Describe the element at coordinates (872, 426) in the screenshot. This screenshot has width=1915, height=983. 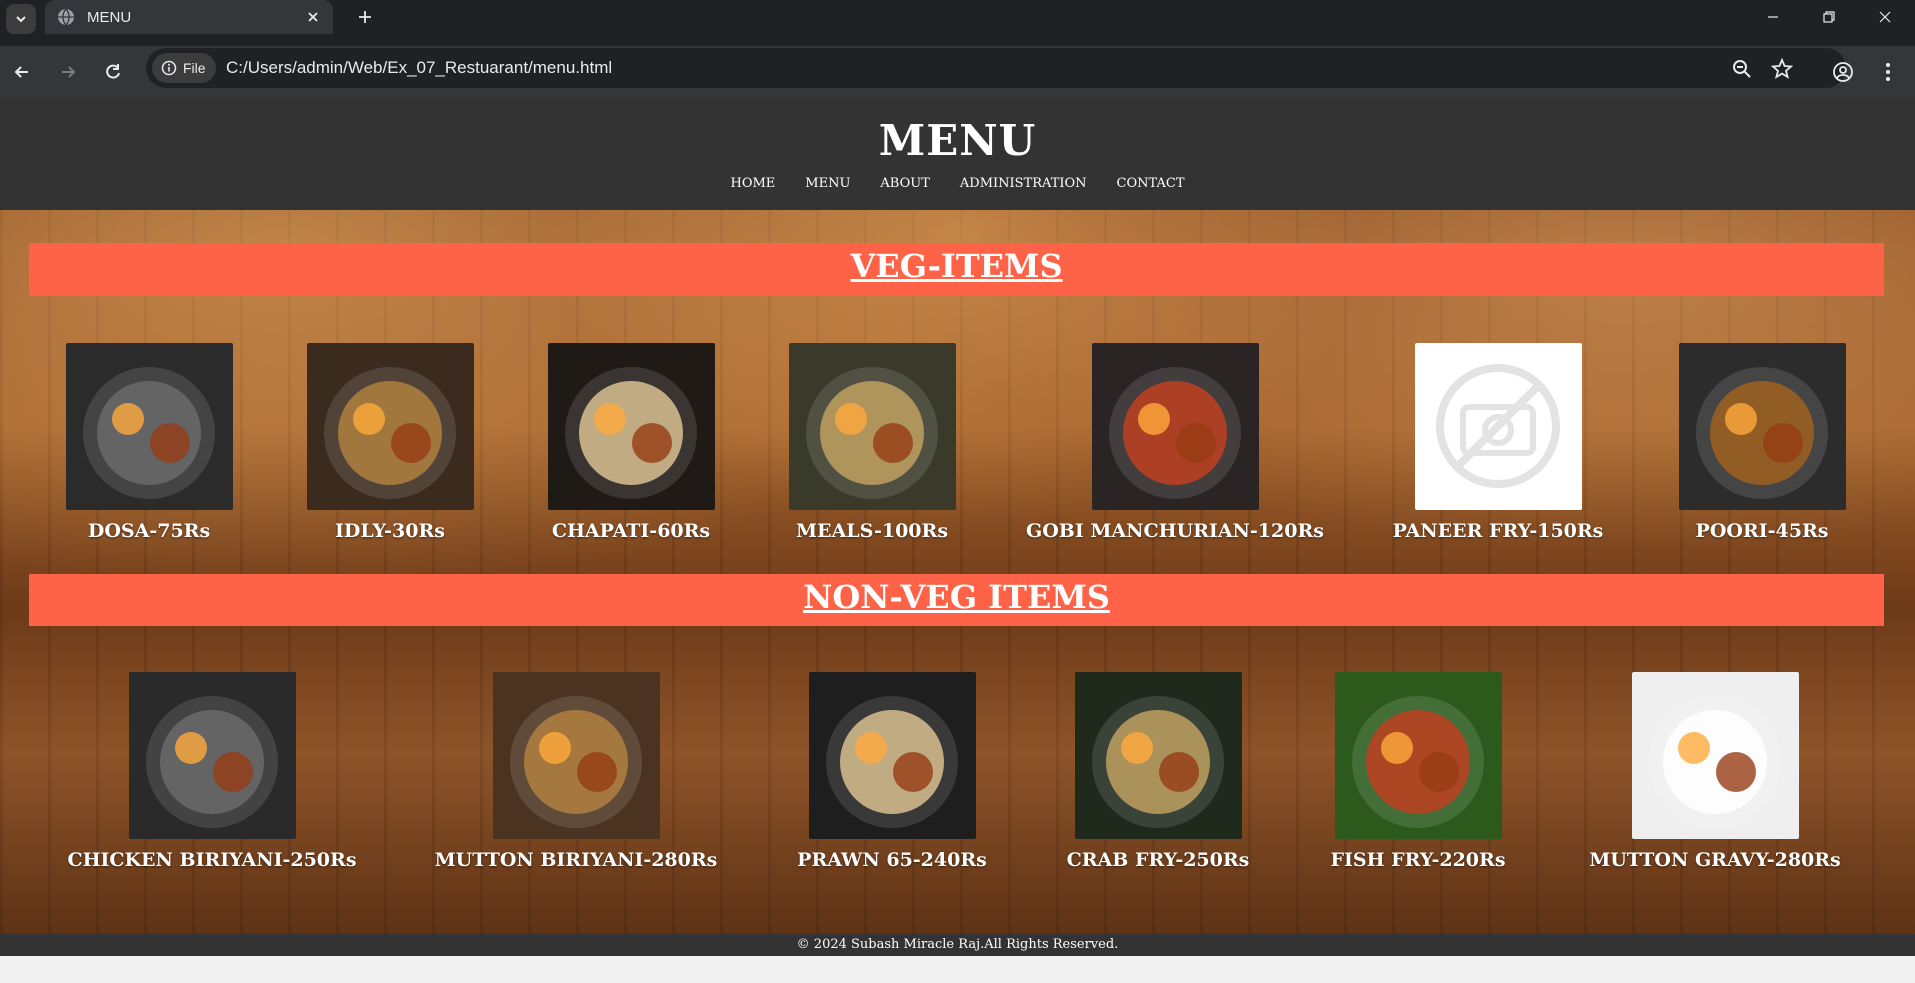
I see `meals-photo` at that location.